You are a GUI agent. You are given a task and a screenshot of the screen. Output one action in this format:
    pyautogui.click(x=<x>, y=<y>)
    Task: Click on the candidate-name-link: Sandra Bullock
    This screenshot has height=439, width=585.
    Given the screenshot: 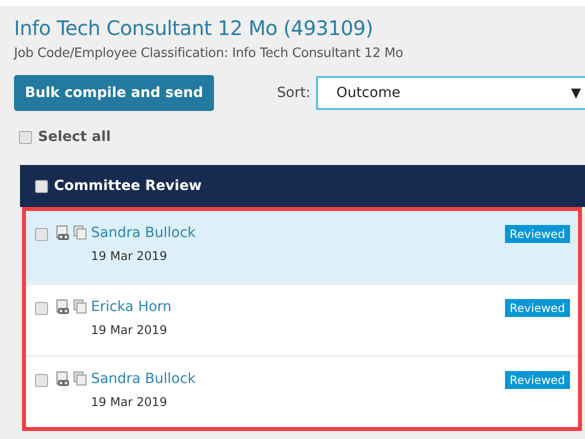 What is the action you would take?
    pyautogui.click(x=143, y=379)
    